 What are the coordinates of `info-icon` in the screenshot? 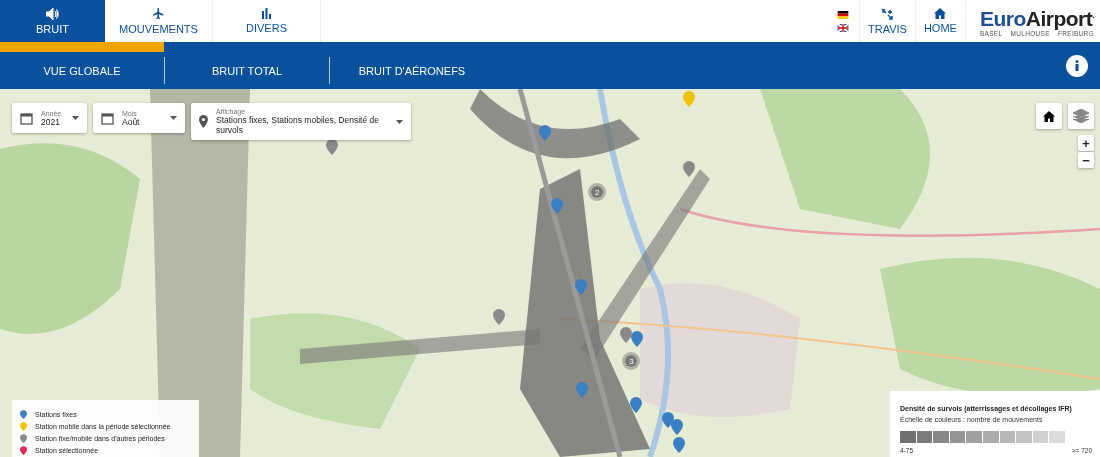 It's located at (1077, 65).